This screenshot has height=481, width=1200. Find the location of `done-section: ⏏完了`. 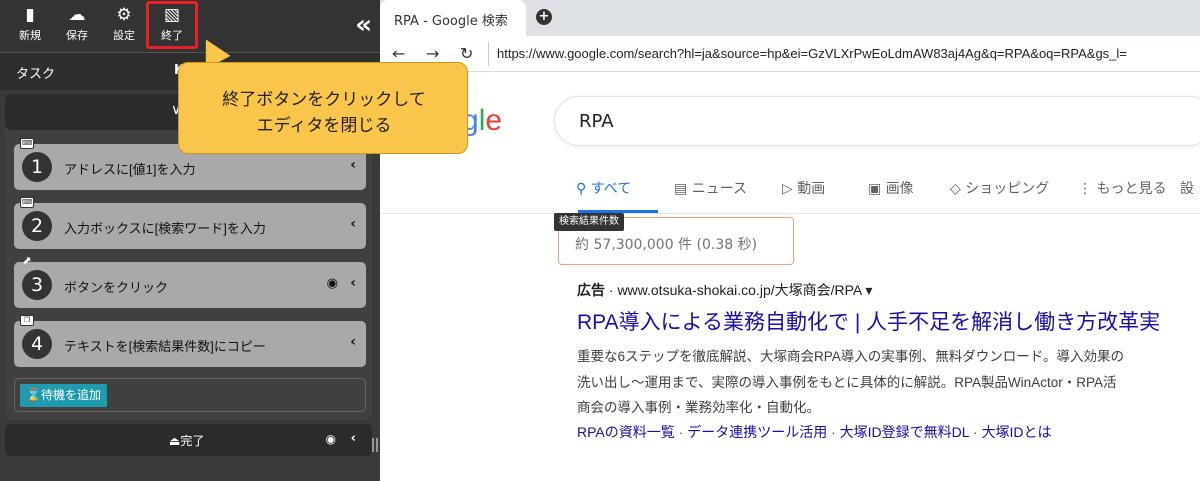

done-section: ⏏完了 is located at coordinates (186, 440).